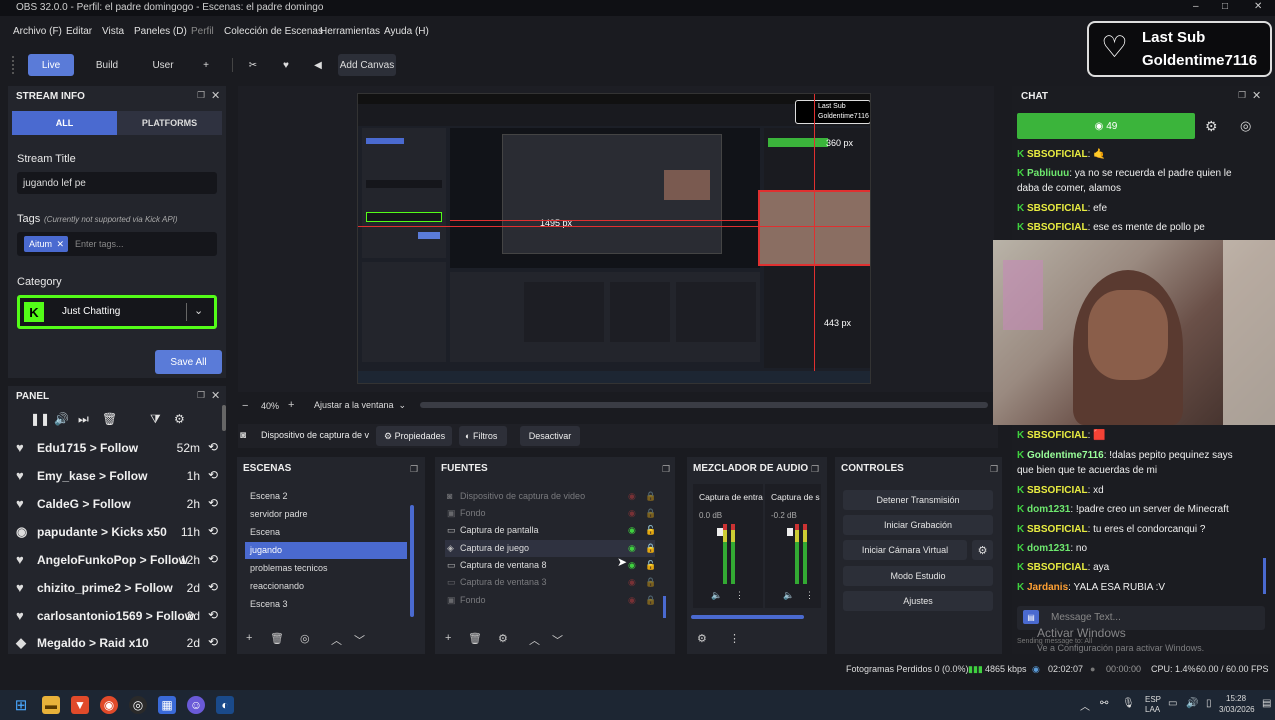  Describe the element at coordinates (350, 31) in the screenshot. I see `menu-herramientas: Herramientas` at that location.